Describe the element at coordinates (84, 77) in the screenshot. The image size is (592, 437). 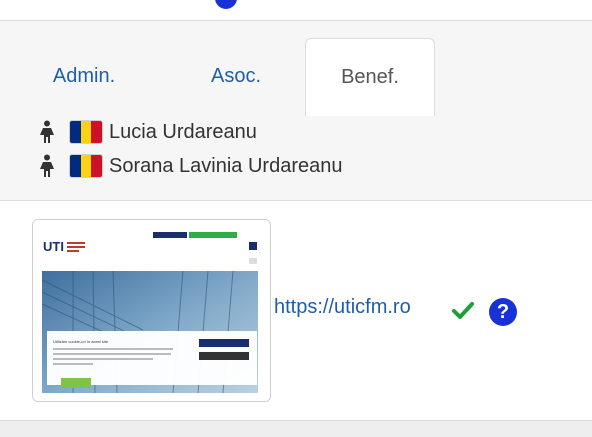
I see `tab-admin: Admin.` at that location.